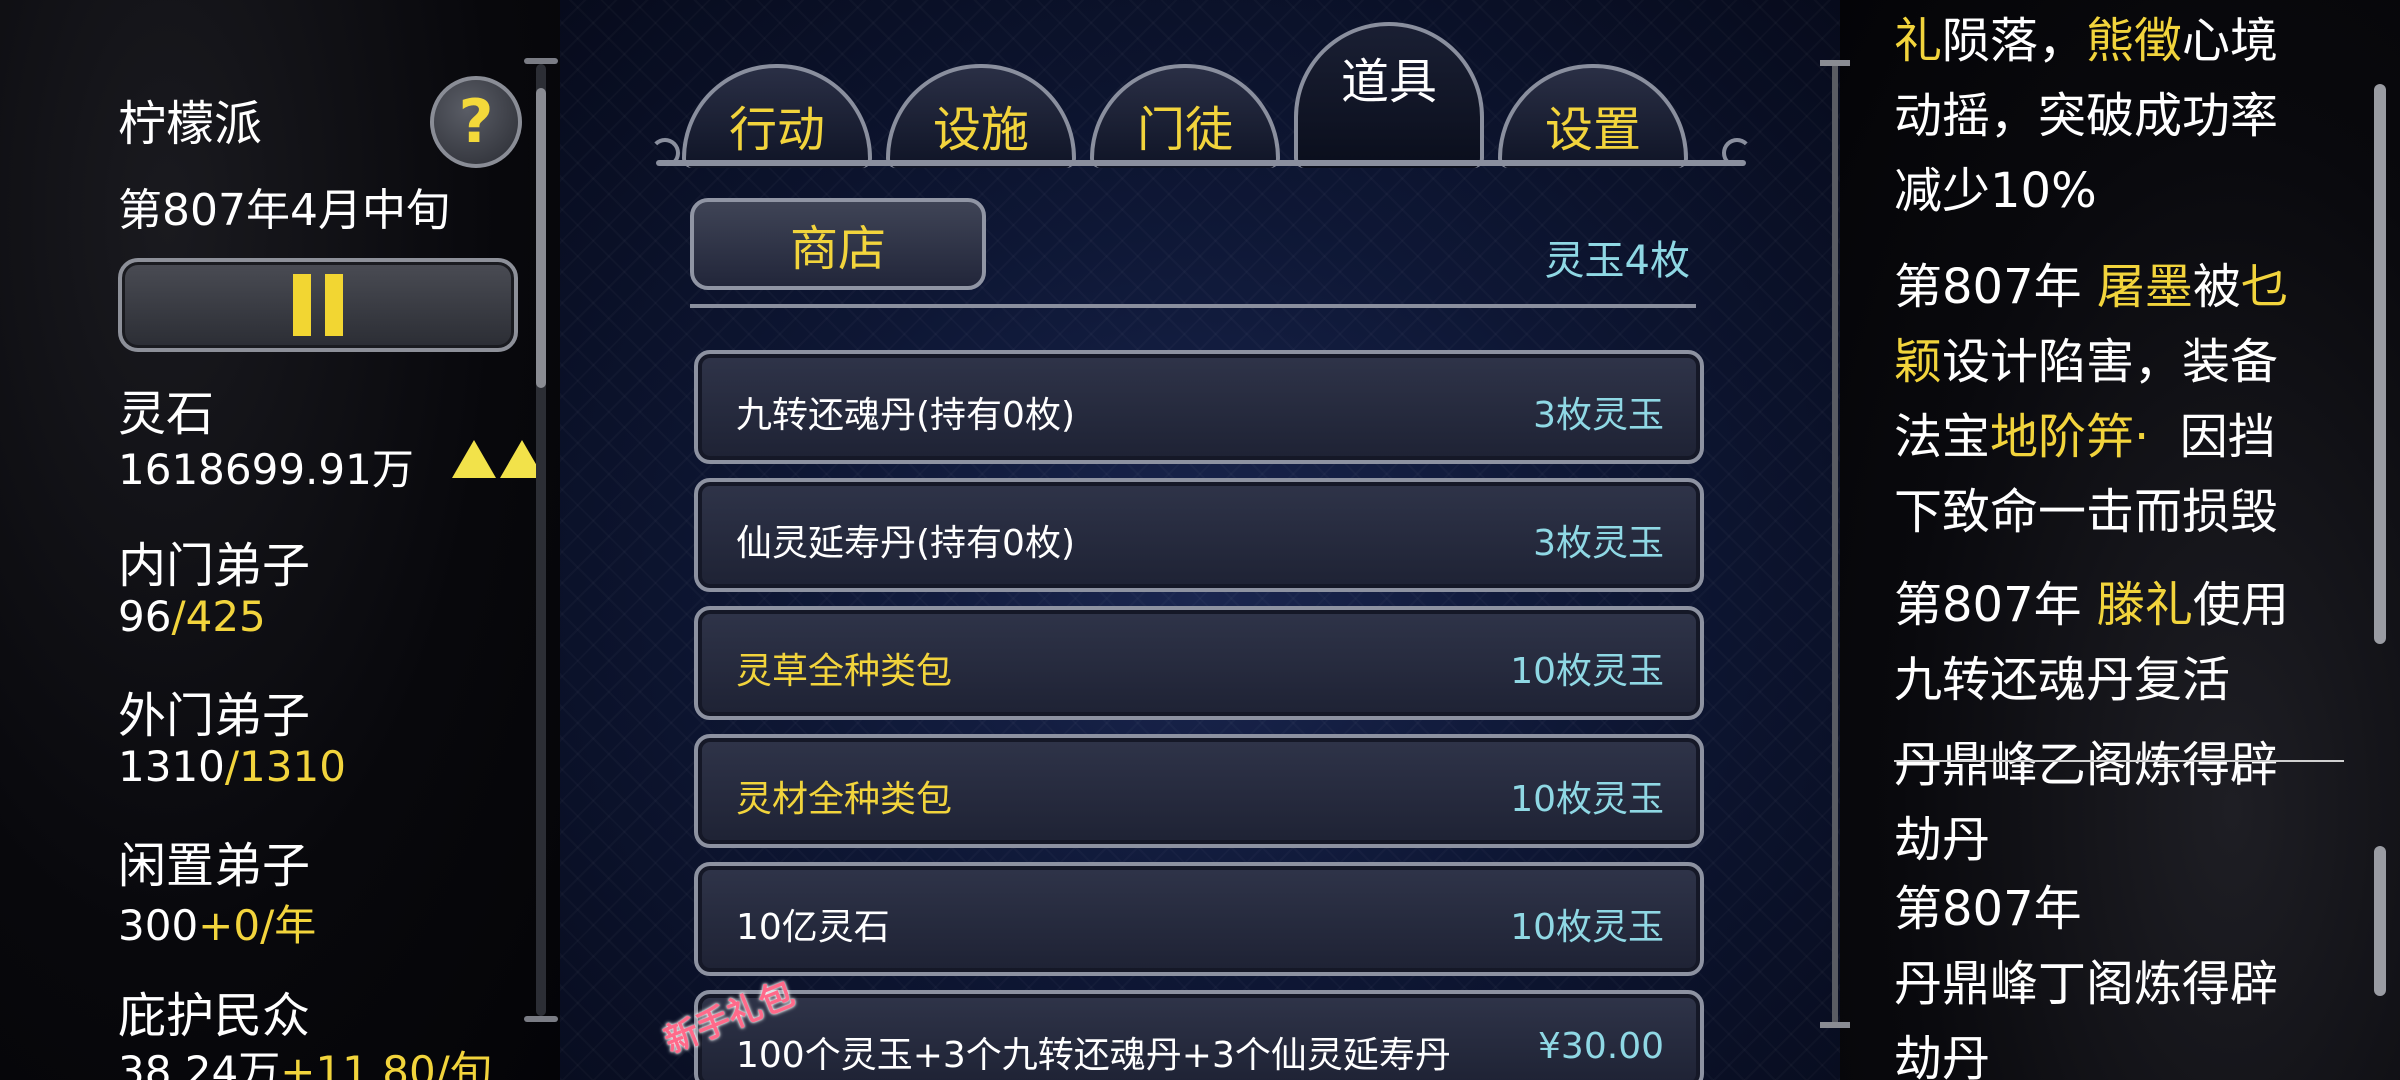 The image size is (2400, 1080). I want to click on shop-divider, so click(1193, 306).